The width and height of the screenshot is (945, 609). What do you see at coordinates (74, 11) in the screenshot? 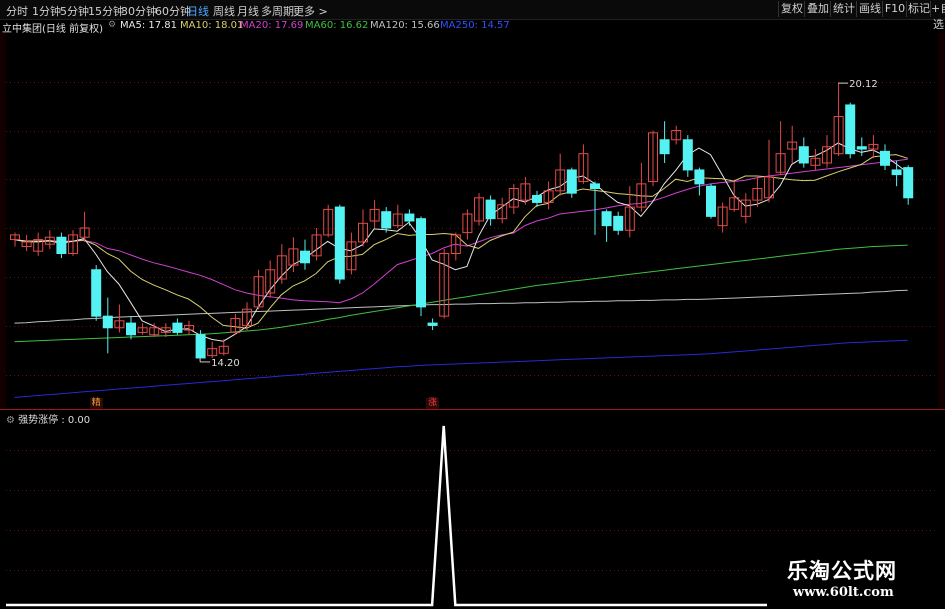
I see `timeframe-2: 5分钟` at bounding box center [74, 11].